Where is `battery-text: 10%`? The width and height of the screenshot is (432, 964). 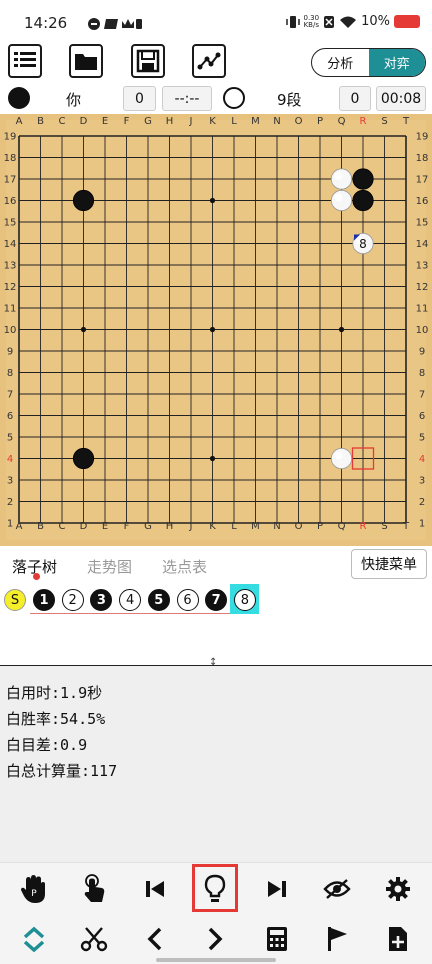
battery-text: 10% is located at coordinates (375, 21).